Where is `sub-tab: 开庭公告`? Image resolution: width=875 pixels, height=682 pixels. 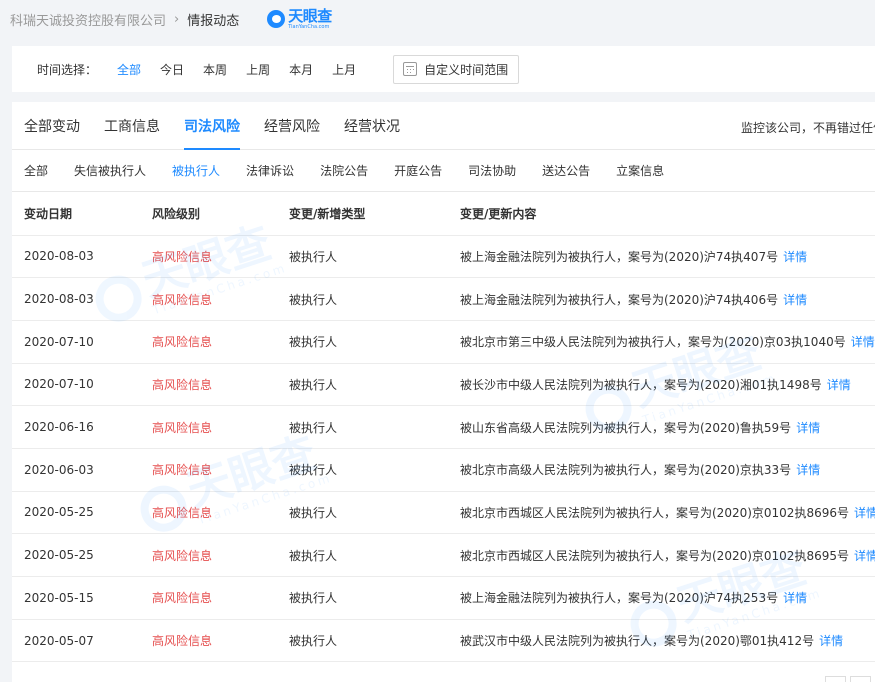 sub-tab: 开庭公告 is located at coordinates (418, 170).